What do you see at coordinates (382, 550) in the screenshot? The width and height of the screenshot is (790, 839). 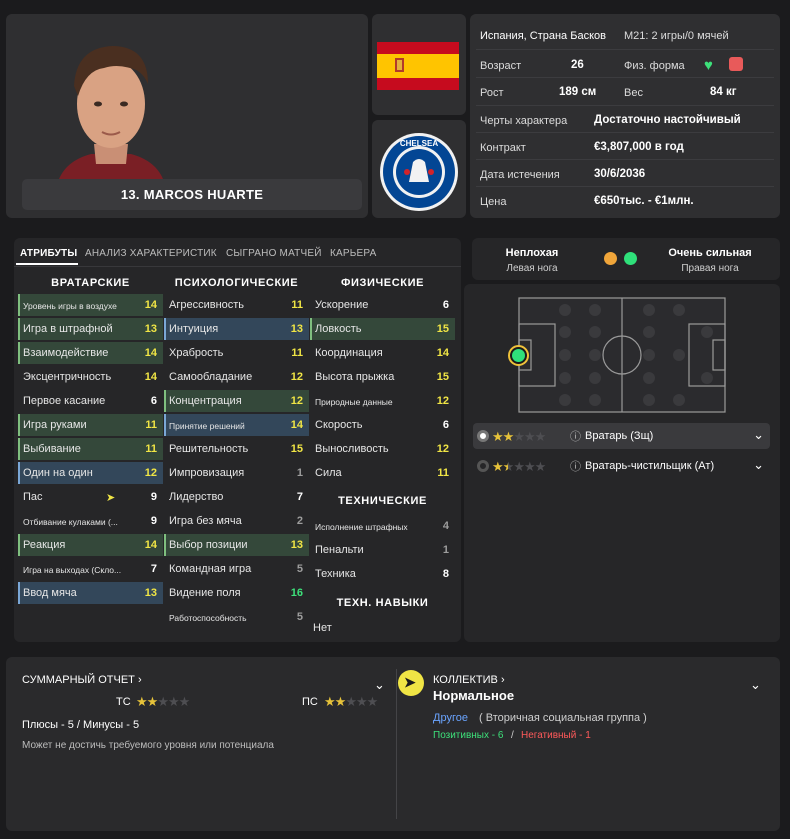 I see `attribute-row: Пенальти 1` at bounding box center [382, 550].